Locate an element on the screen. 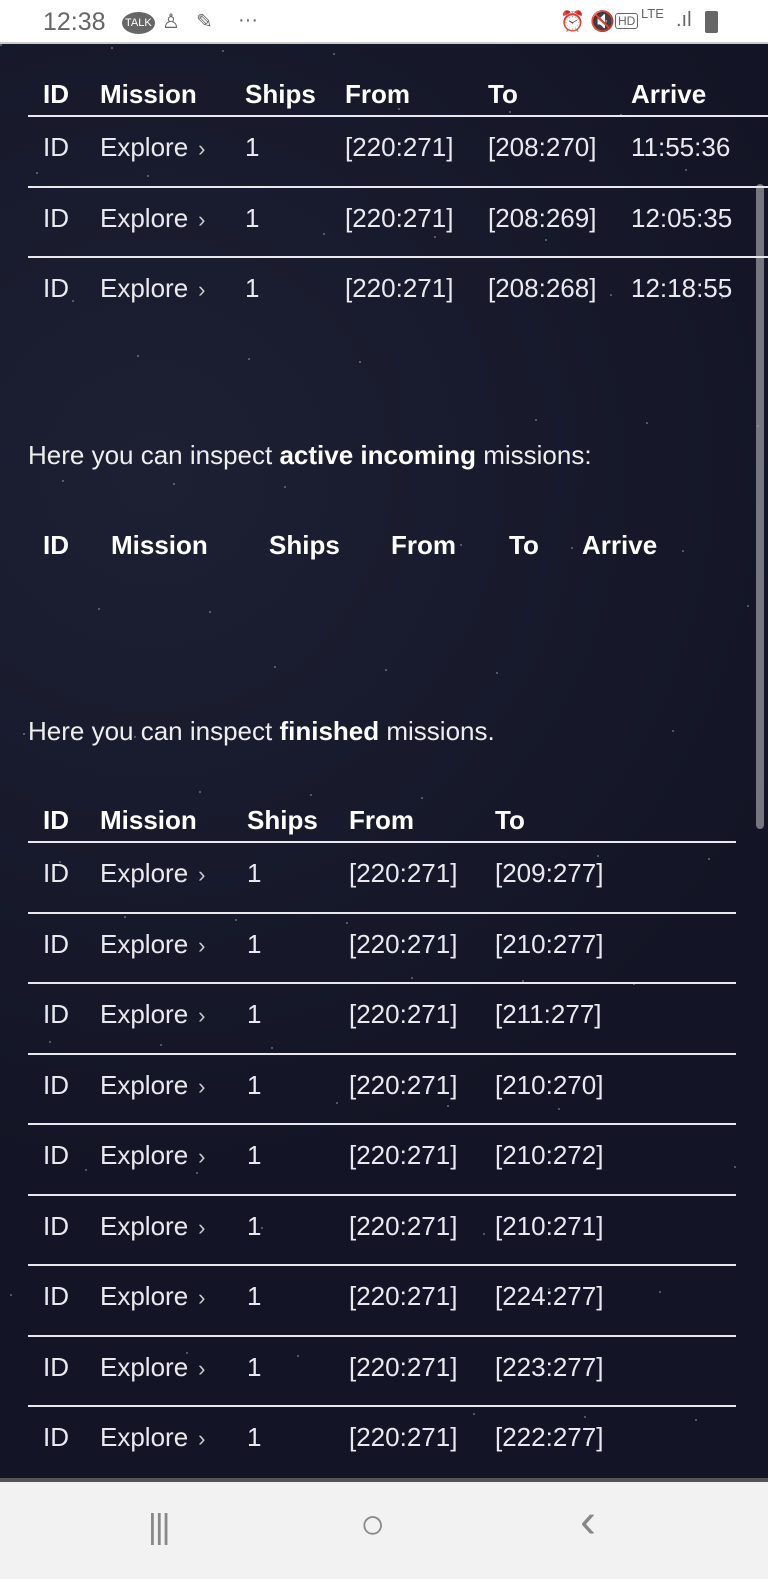 The width and height of the screenshot is (768, 1579). to-cell: [208:268] is located at coordinates (542, 288).